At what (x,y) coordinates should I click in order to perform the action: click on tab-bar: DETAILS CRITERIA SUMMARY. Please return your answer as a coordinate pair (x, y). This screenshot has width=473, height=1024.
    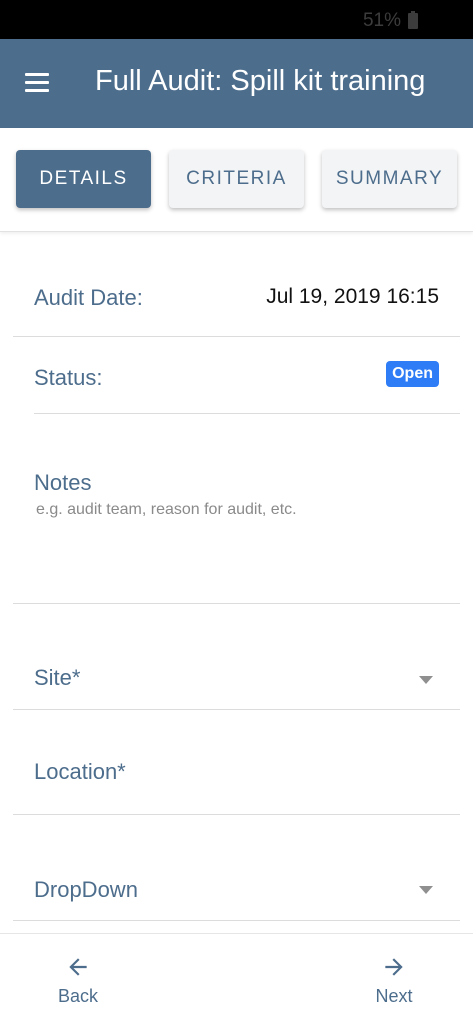
    Looking at the image, I should click on (236, 180).